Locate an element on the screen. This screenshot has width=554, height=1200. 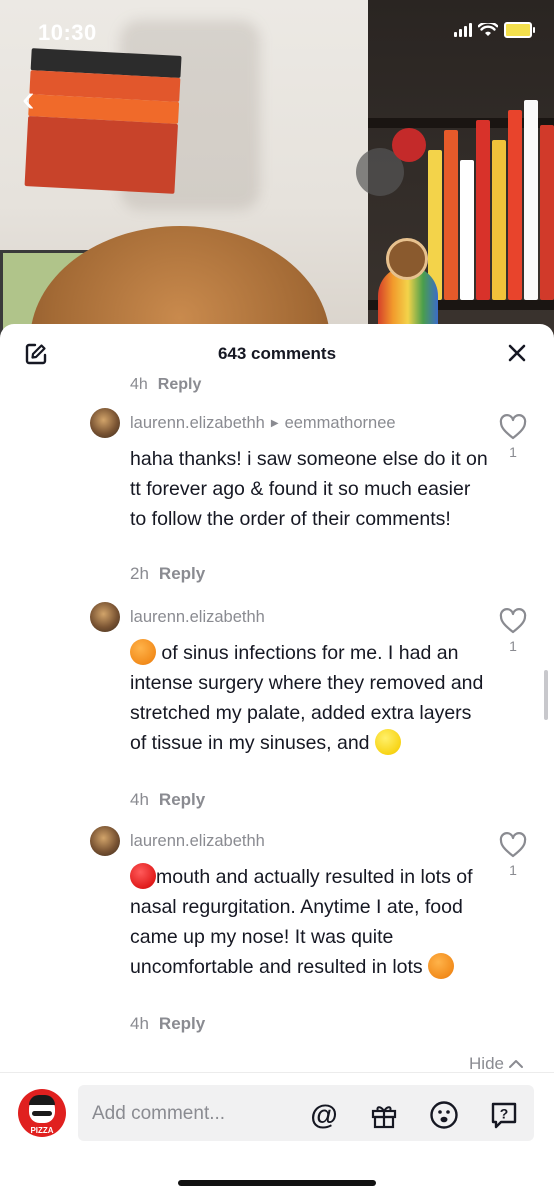
reply-to-username: eemmathornee is located at coordinates (340, 423).